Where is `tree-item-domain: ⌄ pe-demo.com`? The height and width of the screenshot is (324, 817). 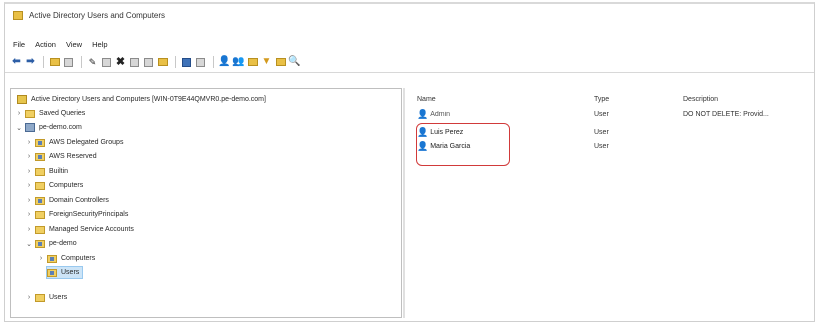 tree-item-domain: ⌄ pe-demo.com is located at coordinates (48, 127).